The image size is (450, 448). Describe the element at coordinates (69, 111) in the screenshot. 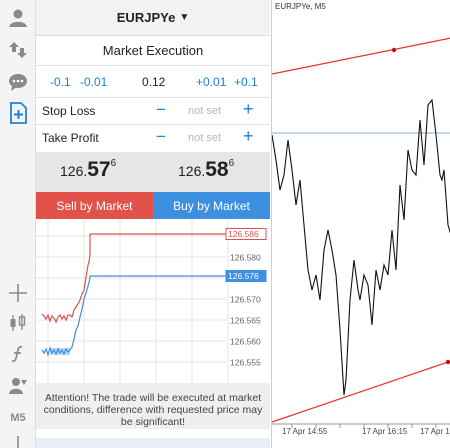

I see `stop-loss-label: Stop Loss` at that location.